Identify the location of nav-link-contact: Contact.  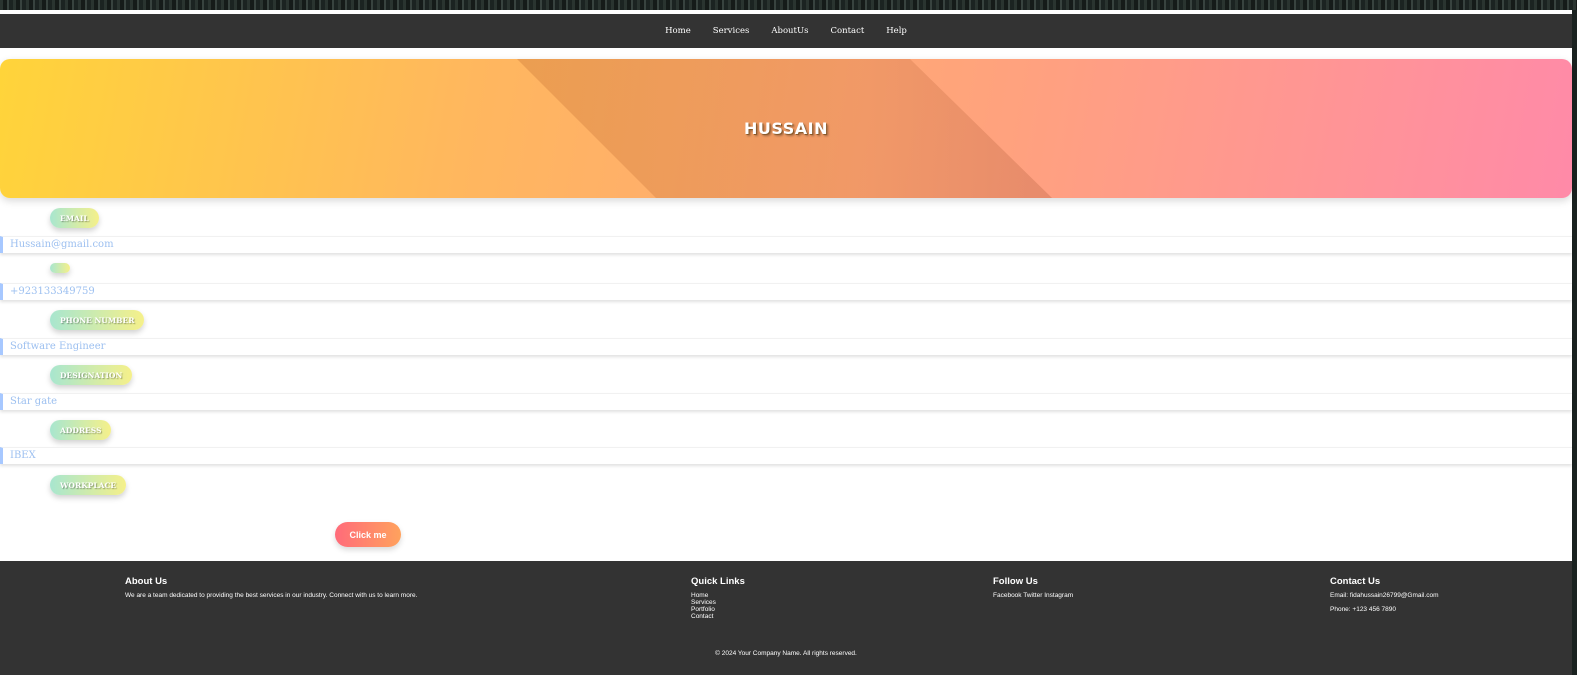
(847, 31).